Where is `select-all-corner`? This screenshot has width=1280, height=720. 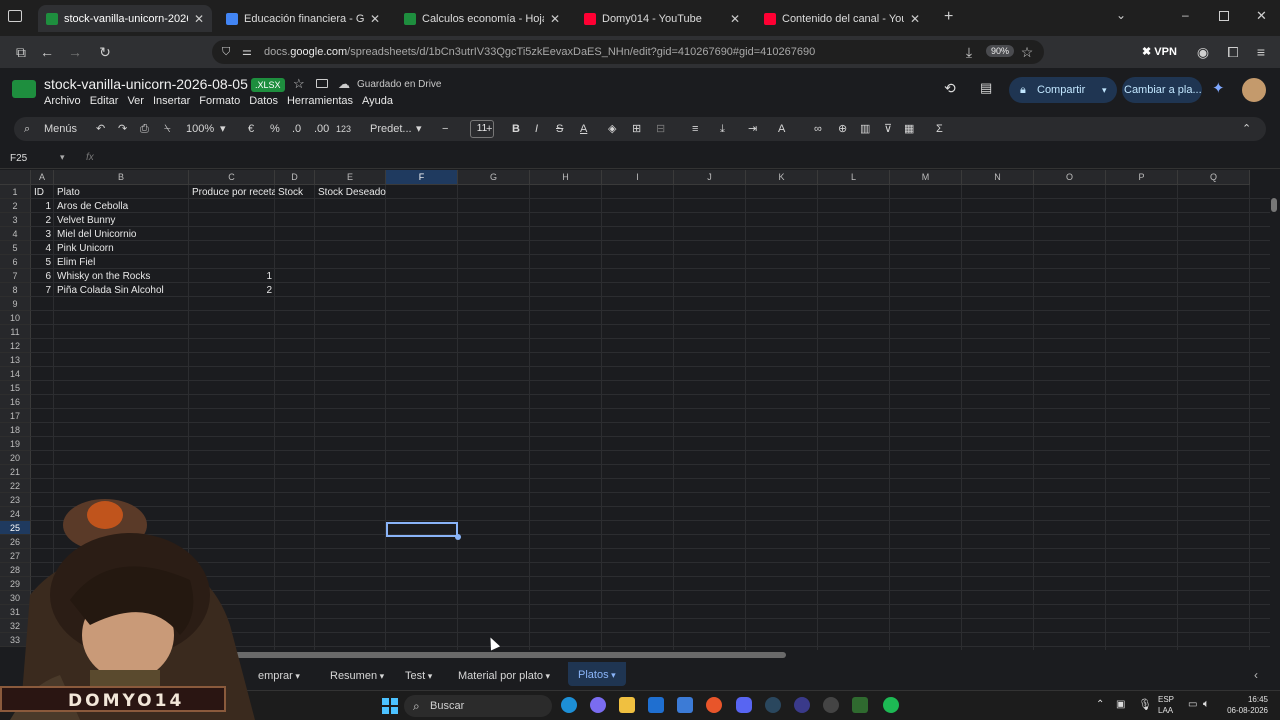 select-all-corner is located at coordinates (15, 177).